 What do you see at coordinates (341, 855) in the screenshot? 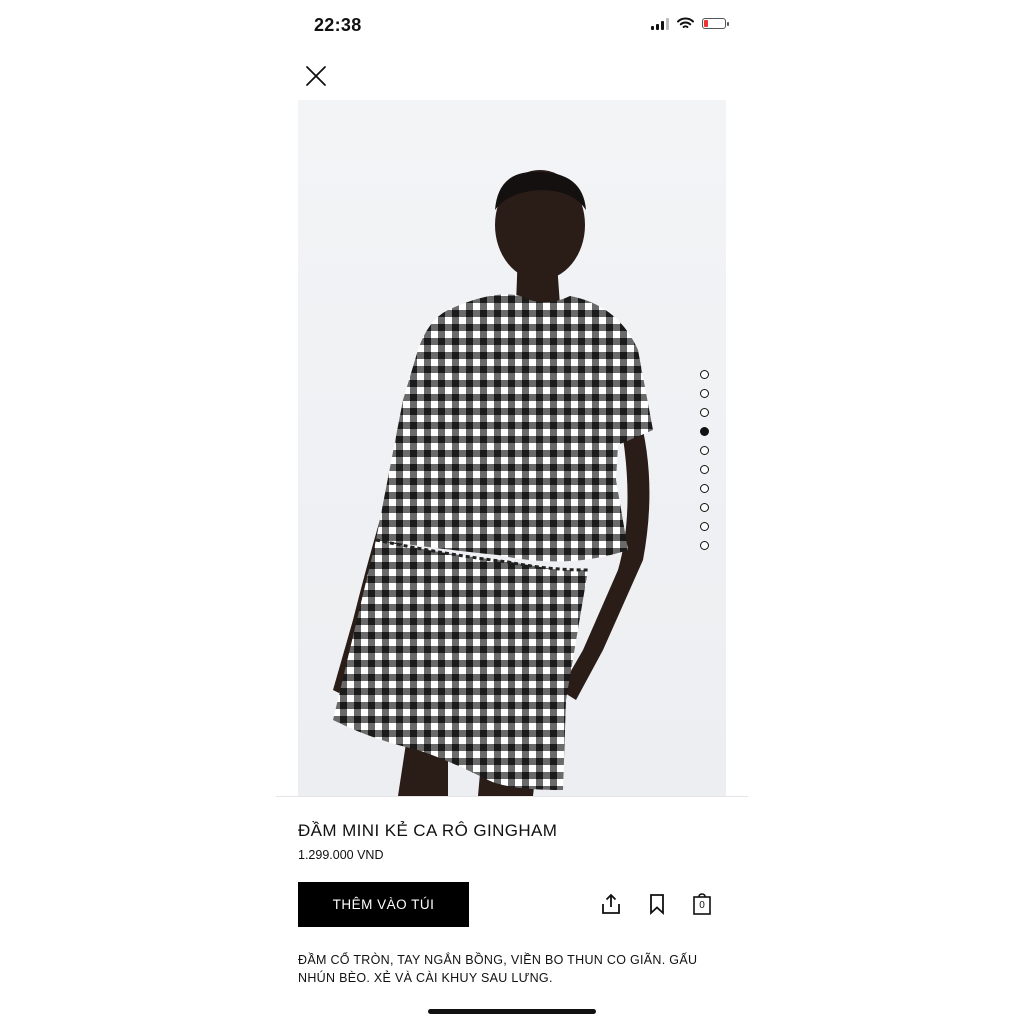
I see `product-price: 1.299.000 VND` at bounding box center [341, 855].